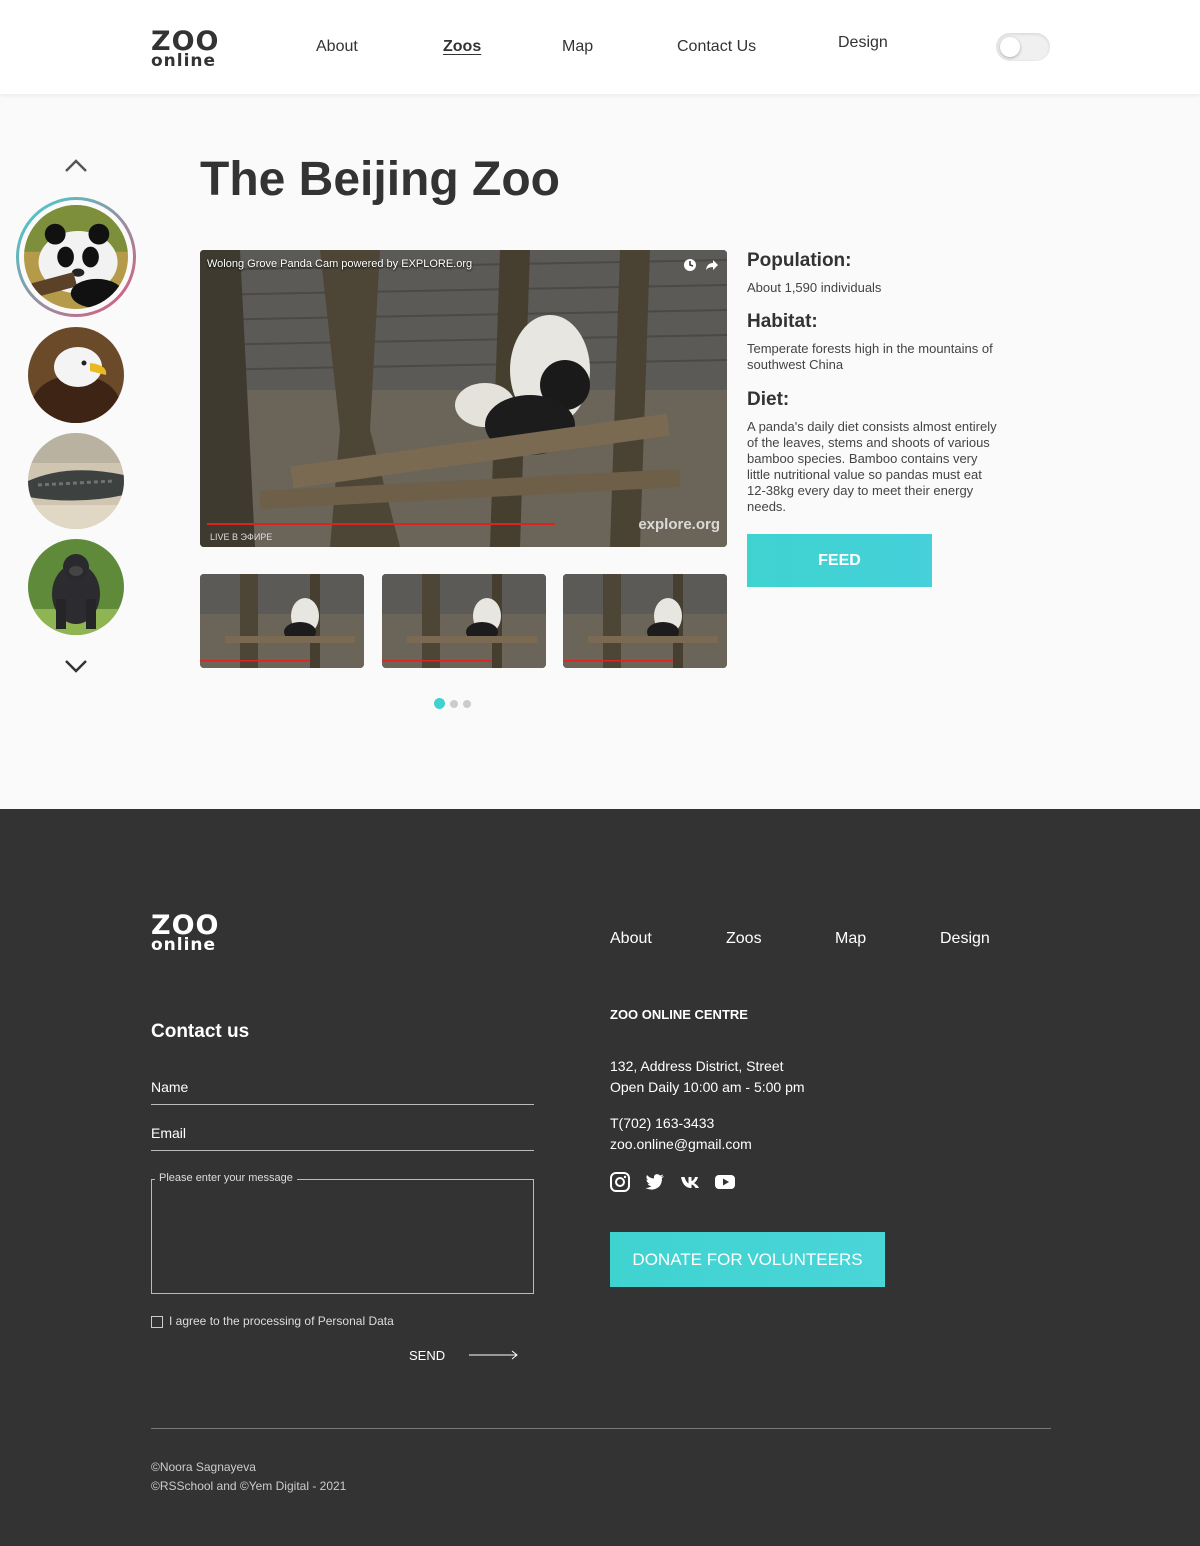 This screenshot has width=1200, height=1546. I want to click on nav-design: Design, so click(863, 43).